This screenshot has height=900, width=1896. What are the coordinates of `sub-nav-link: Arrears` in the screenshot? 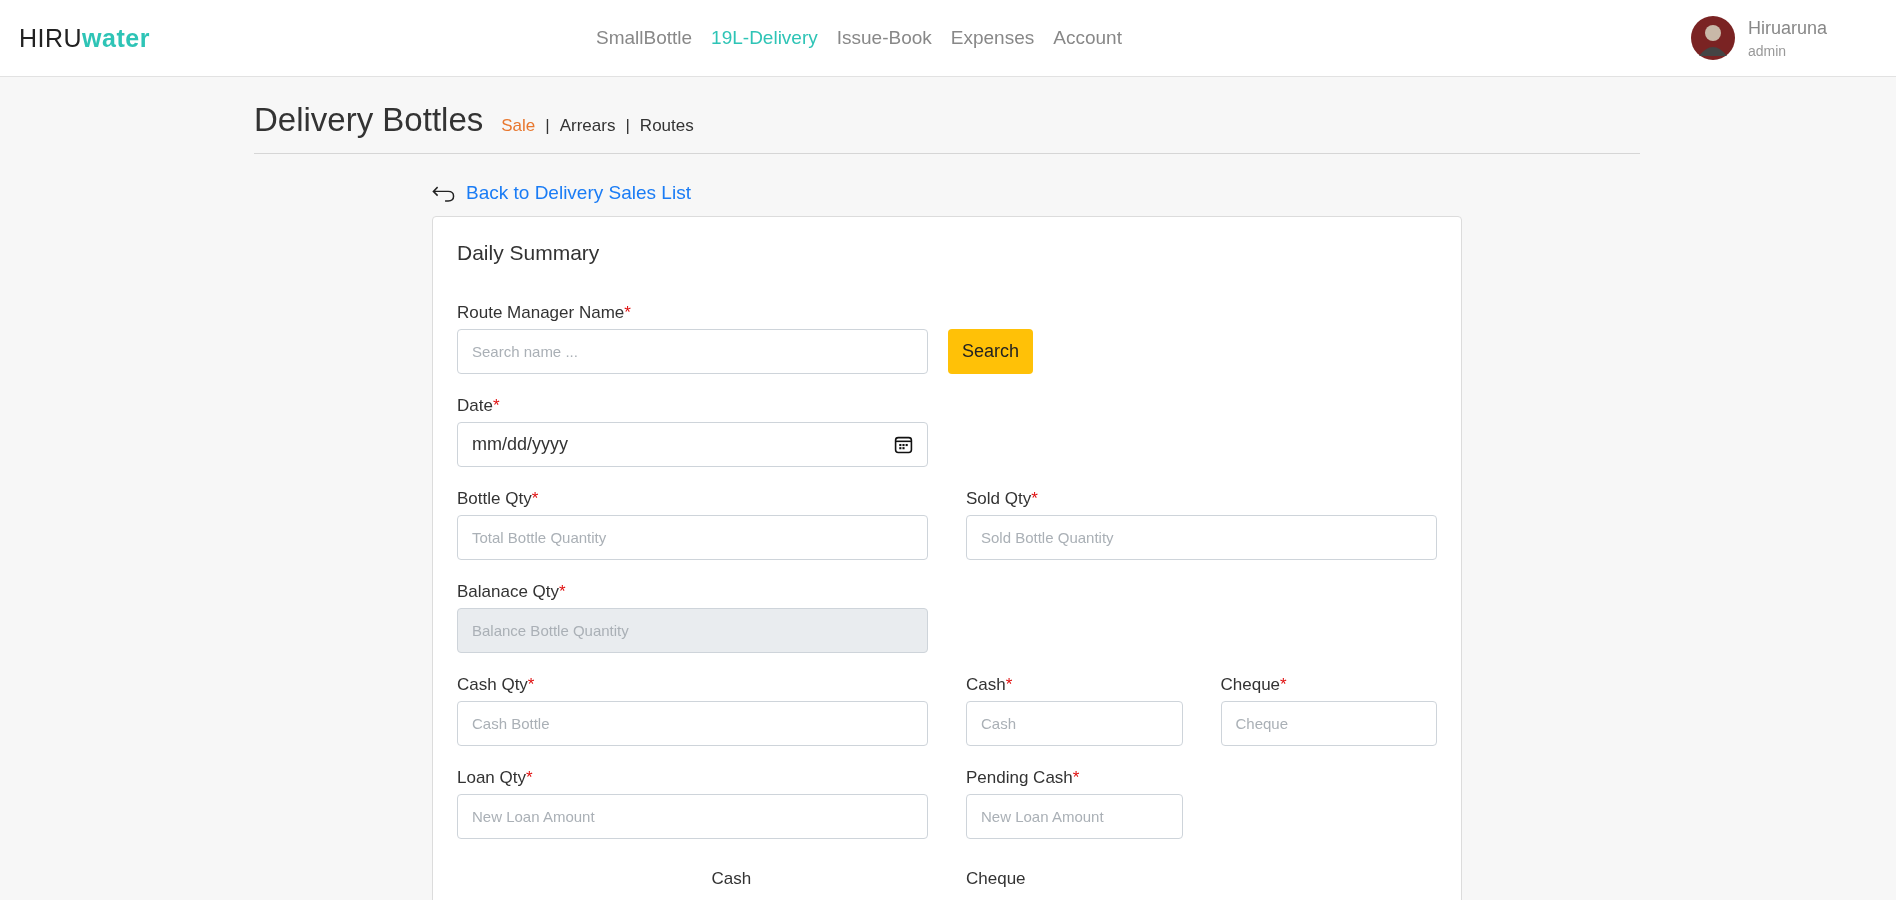 It's located at (587, 126).